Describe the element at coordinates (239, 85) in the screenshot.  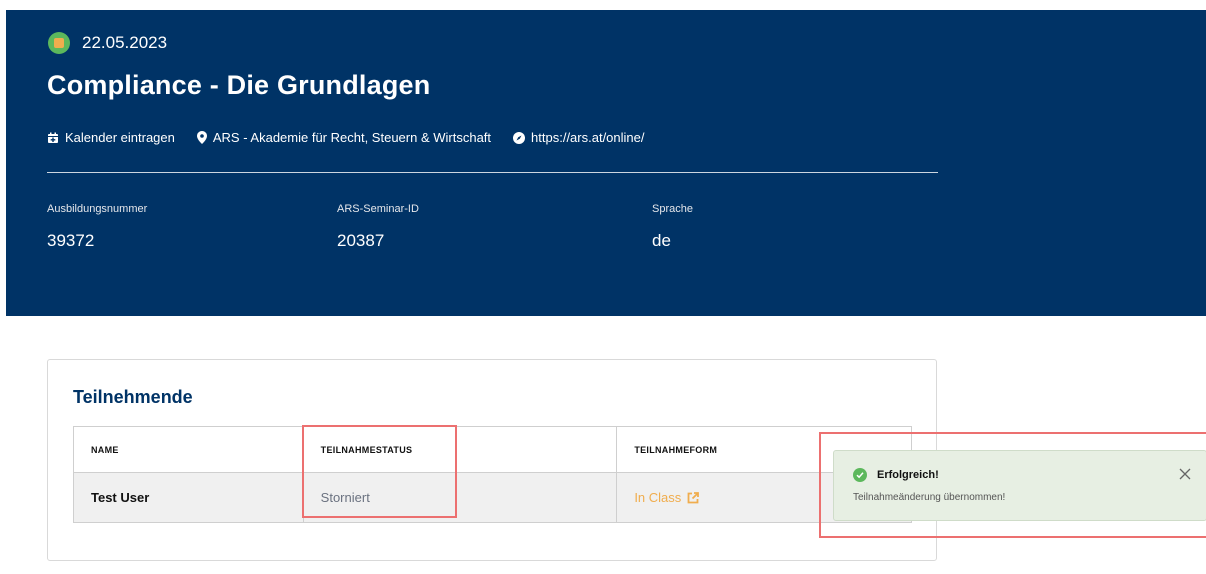
I see `page-title: Compliance - Die Grundlagen` at that location.